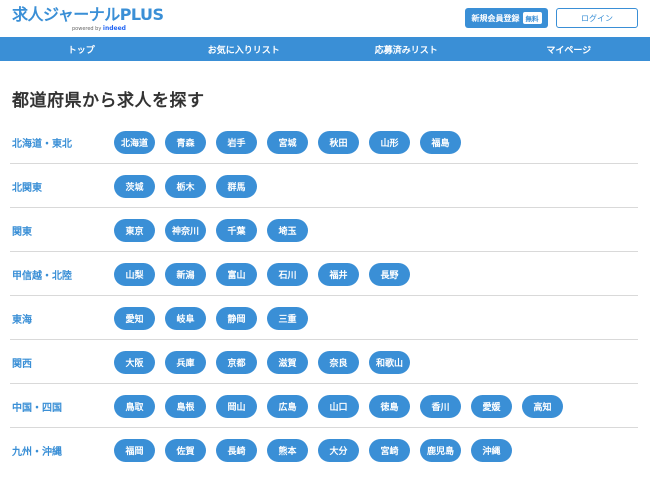 This screenshot has width=650, height=480. What do you see at coordinates (236, 450) in the screenshot?
I see `prefecture-button: 長崎` at bounding box center [236, 450].